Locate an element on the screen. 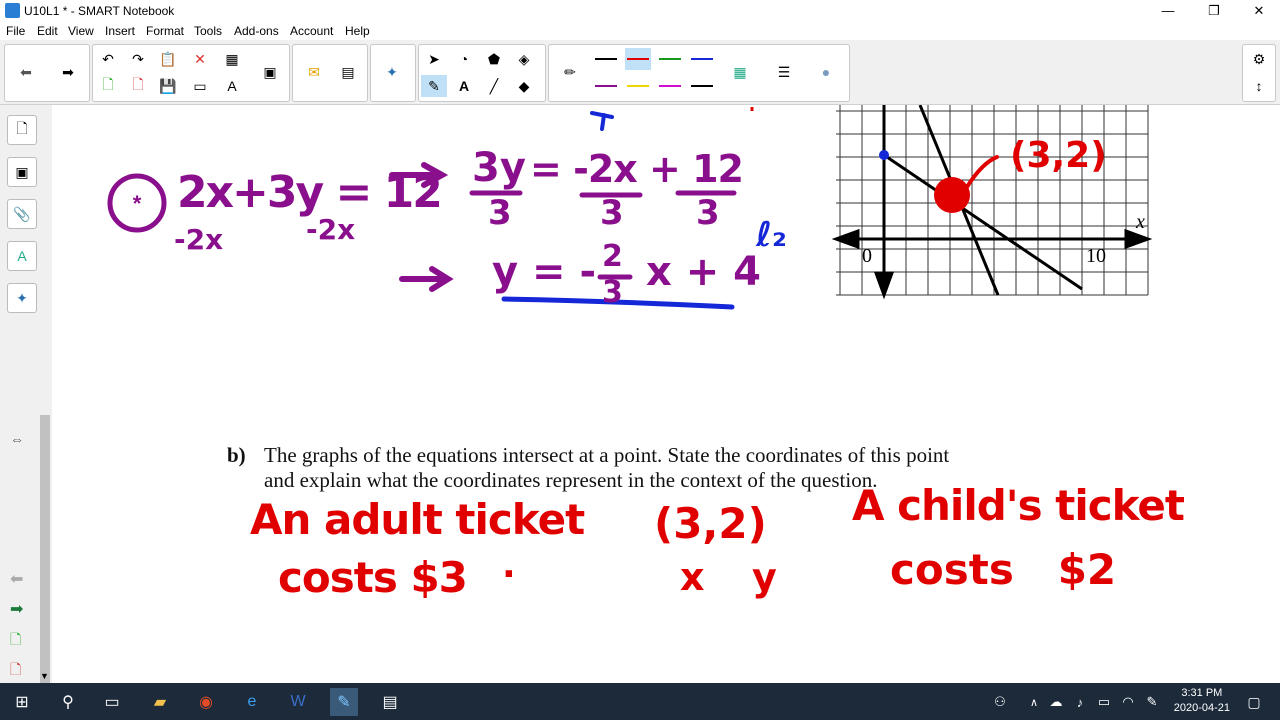  ink-step-denominator-mid: 3 is located at coordinates (612, 213).